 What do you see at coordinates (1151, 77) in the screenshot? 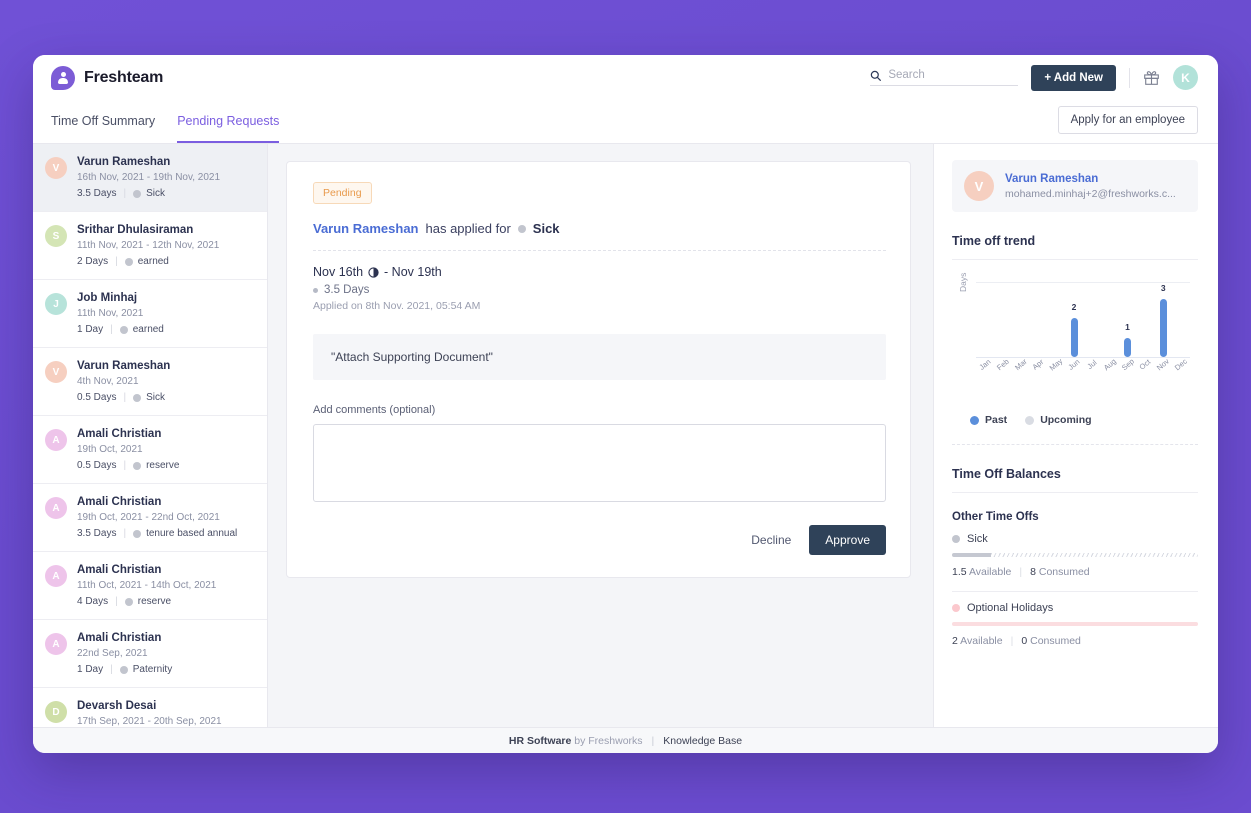
I see `gift-icon` at bounding box center [1151, 77].